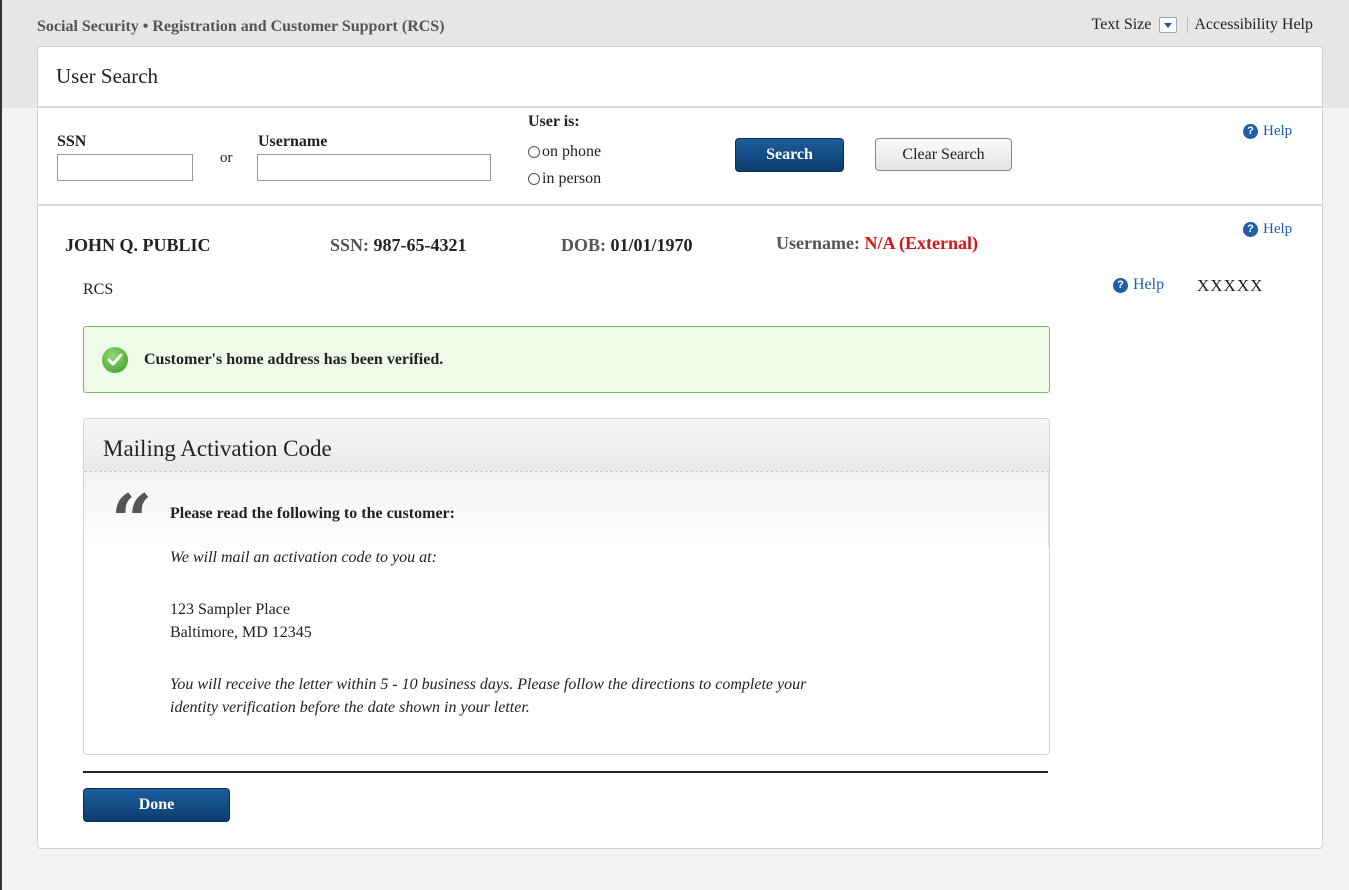 This screenshot has height=890, width=1349. Describe the element at coordinates (1253, 25) in the screenshot. I see `accessibility-help-link: Accessibility Help` at that location.